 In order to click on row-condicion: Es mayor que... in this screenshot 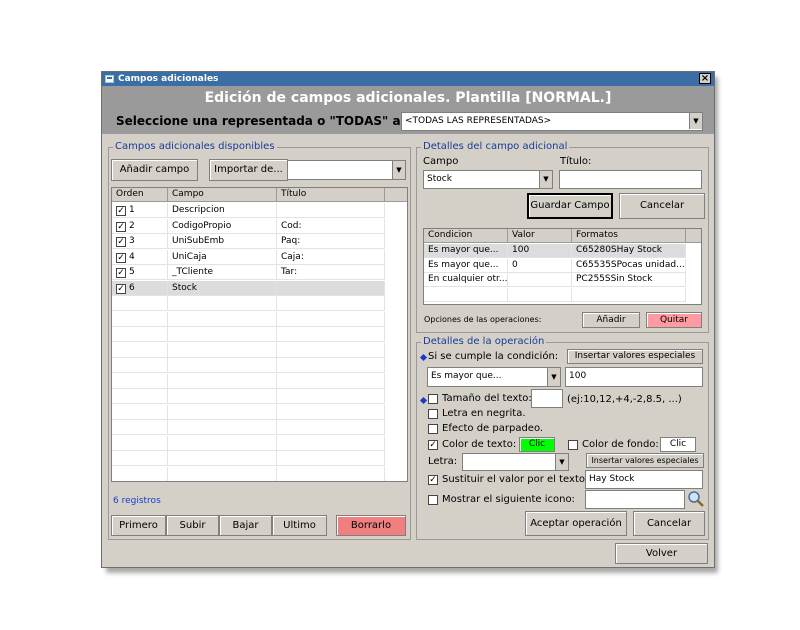, I will do `click(466, 251)`.